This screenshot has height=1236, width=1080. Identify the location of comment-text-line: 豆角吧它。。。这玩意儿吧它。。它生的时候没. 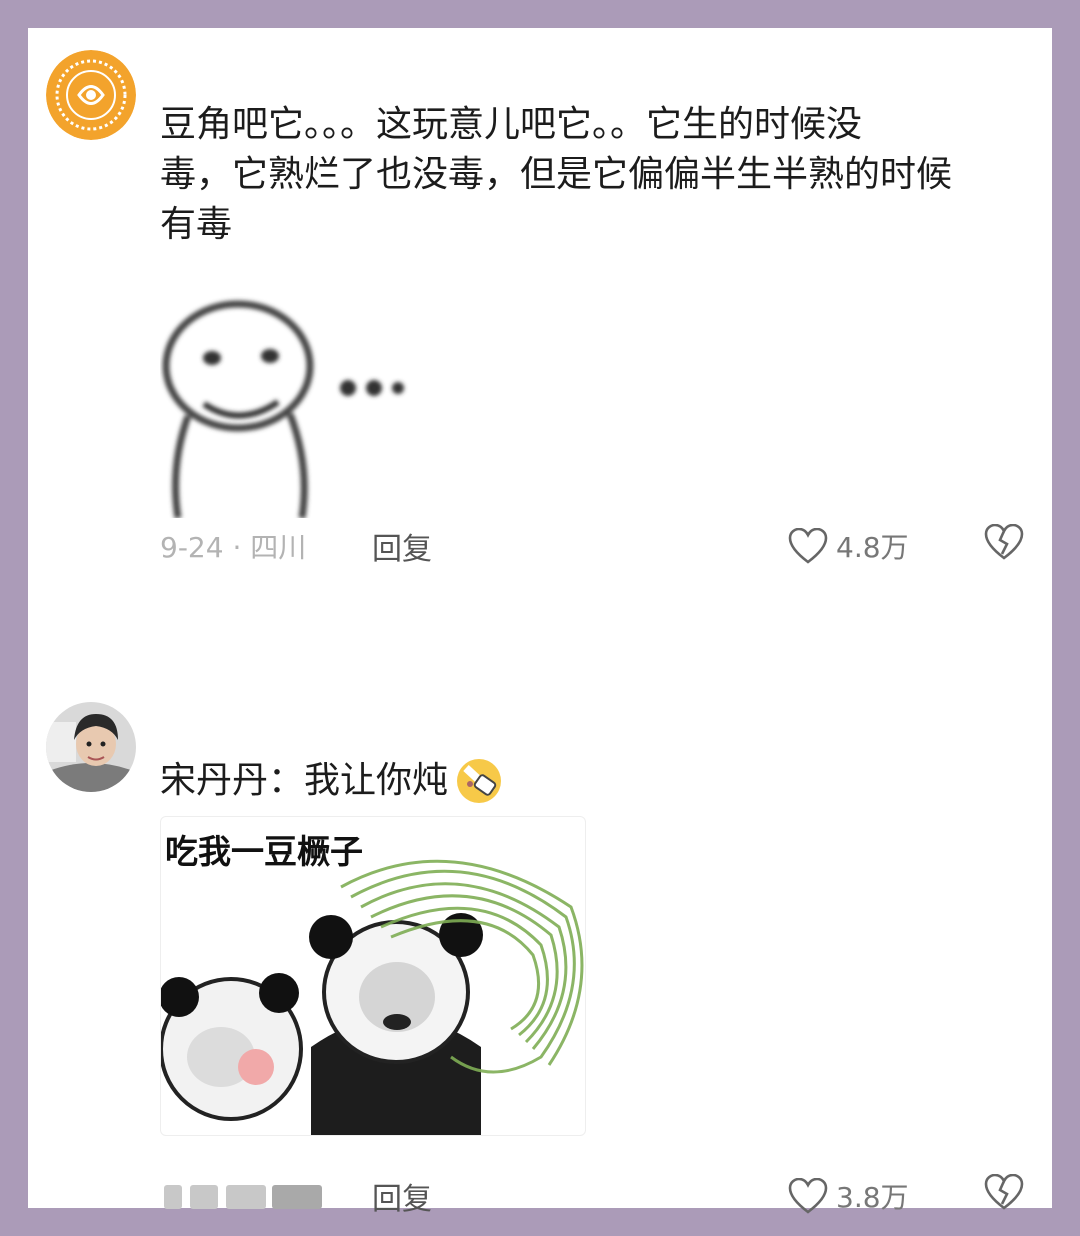
(511, 124).